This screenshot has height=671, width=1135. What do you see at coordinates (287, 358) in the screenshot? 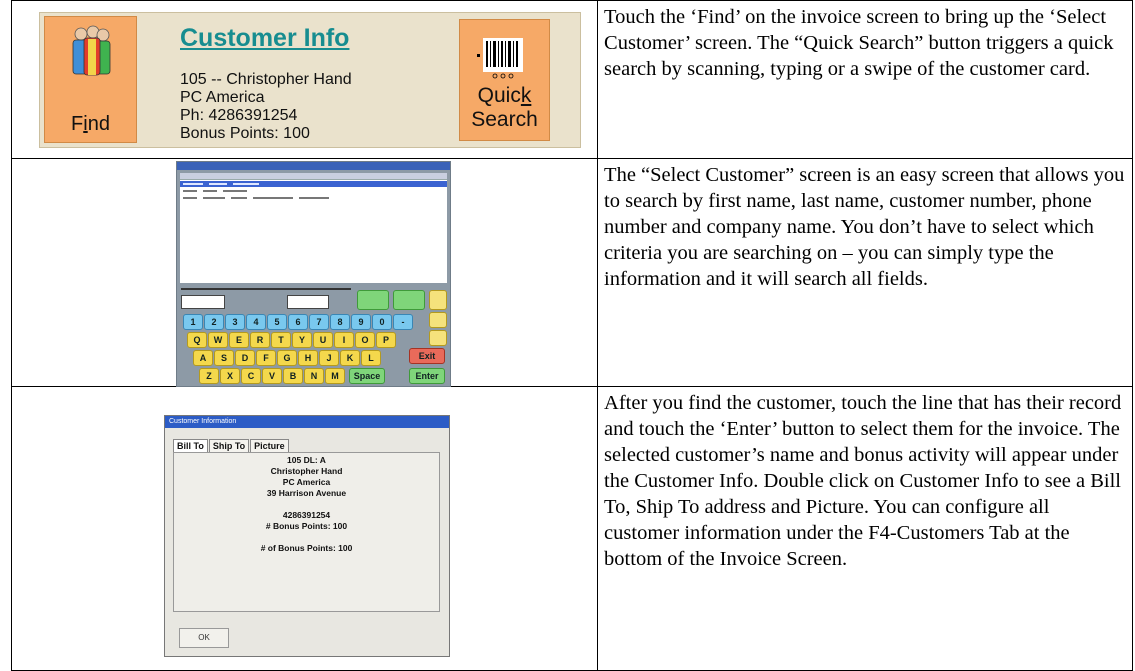
I see `key-g: G` at bounding box center [287, 358].